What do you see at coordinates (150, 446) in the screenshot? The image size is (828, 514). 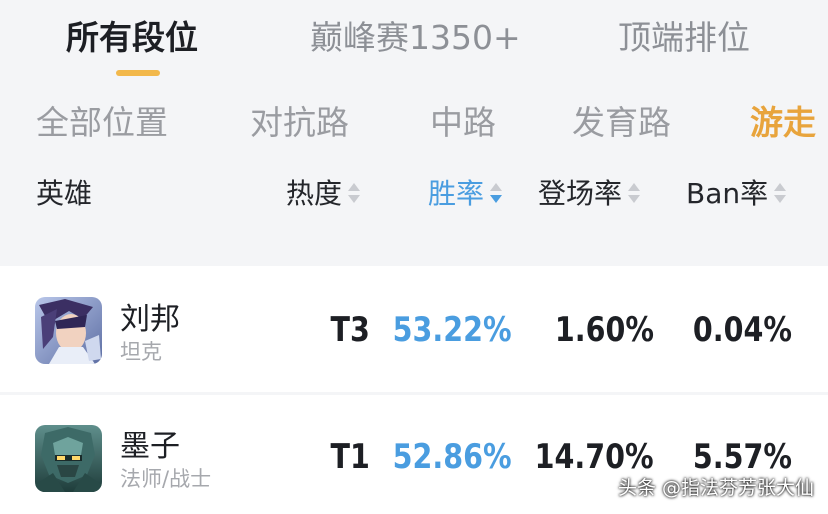 I see `hero-name: 墨子` at bounding box center [150, 446].